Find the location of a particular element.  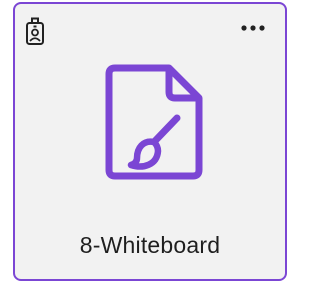

more-horizontal-icon is located at coordinates (253, 28).